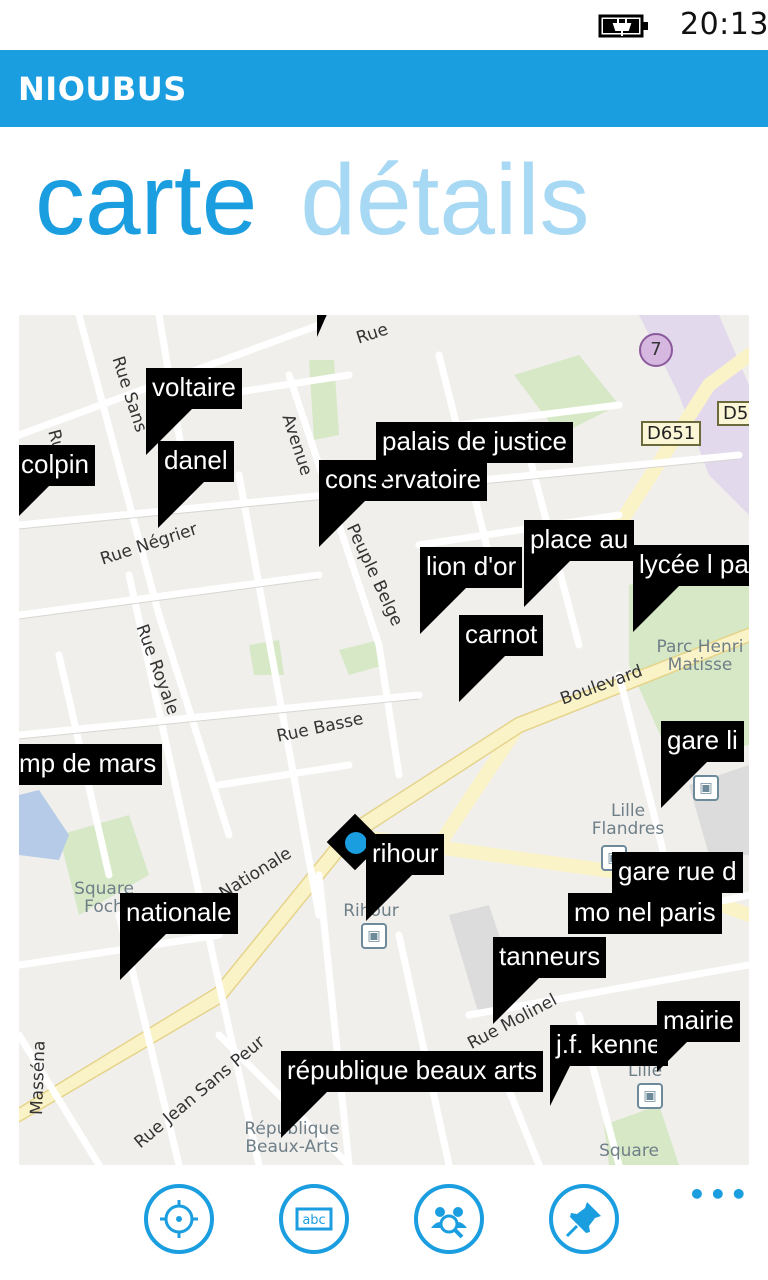 The width and height of the screenshot is (768, 1280). What do you see at coordinates (38, 1078) in the screenshot?
I see `street-label: Masséna` at bounding box center [38, 1078].